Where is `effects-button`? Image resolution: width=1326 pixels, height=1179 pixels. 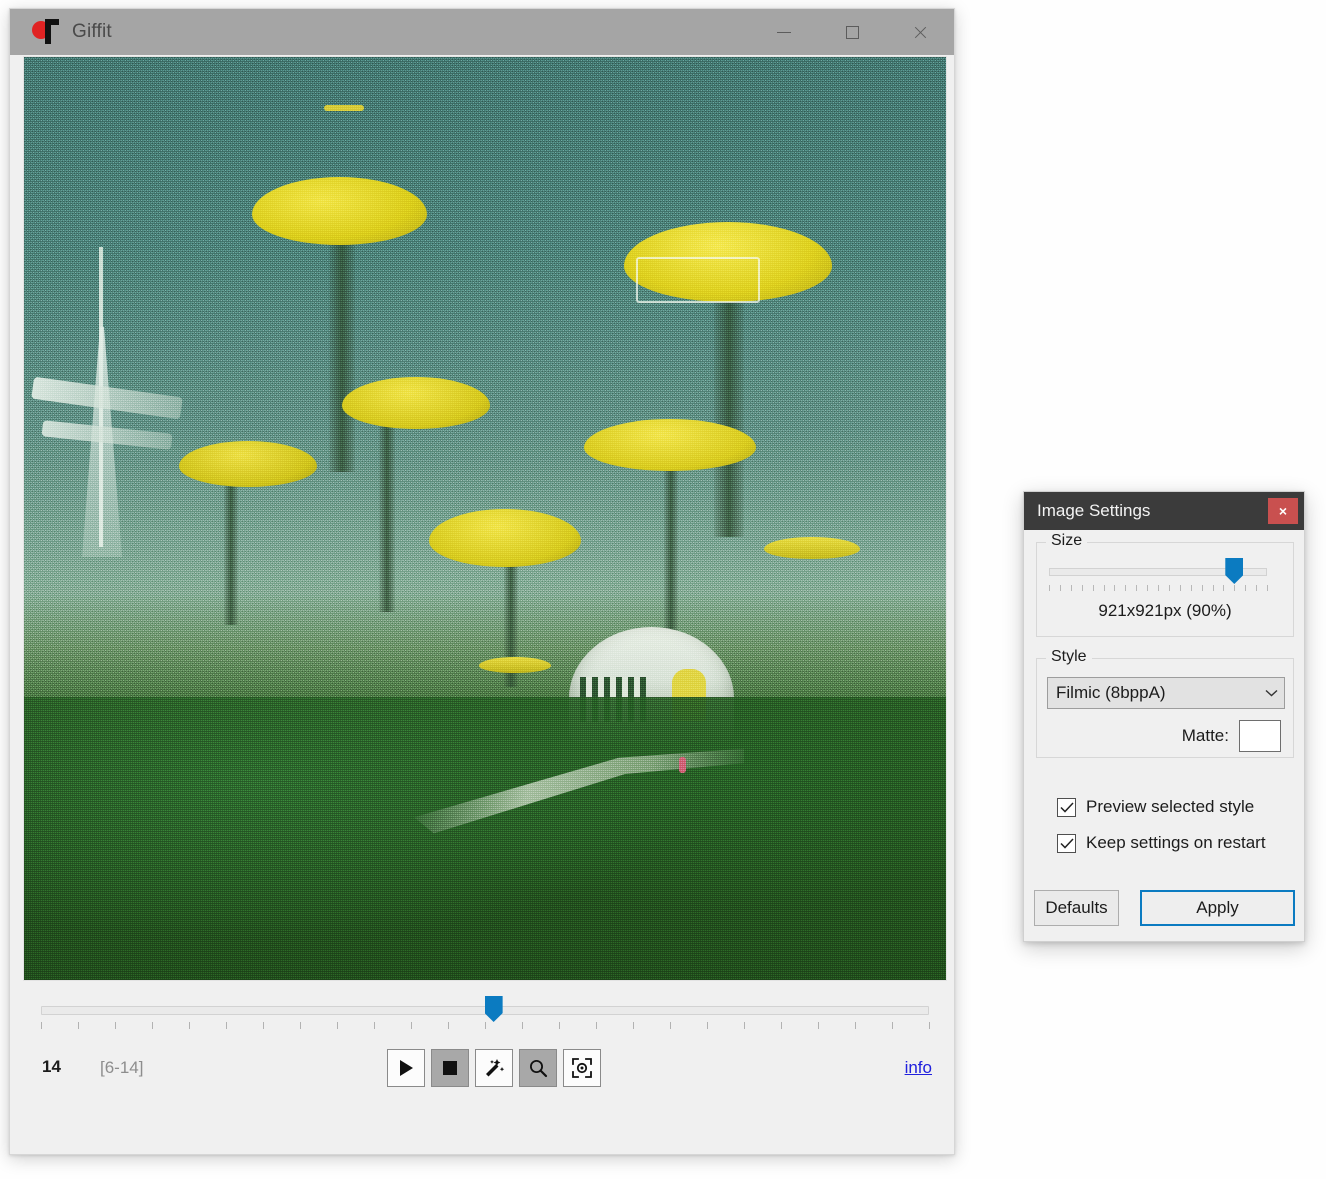
effects-button is located at coordinates (494, 1068).